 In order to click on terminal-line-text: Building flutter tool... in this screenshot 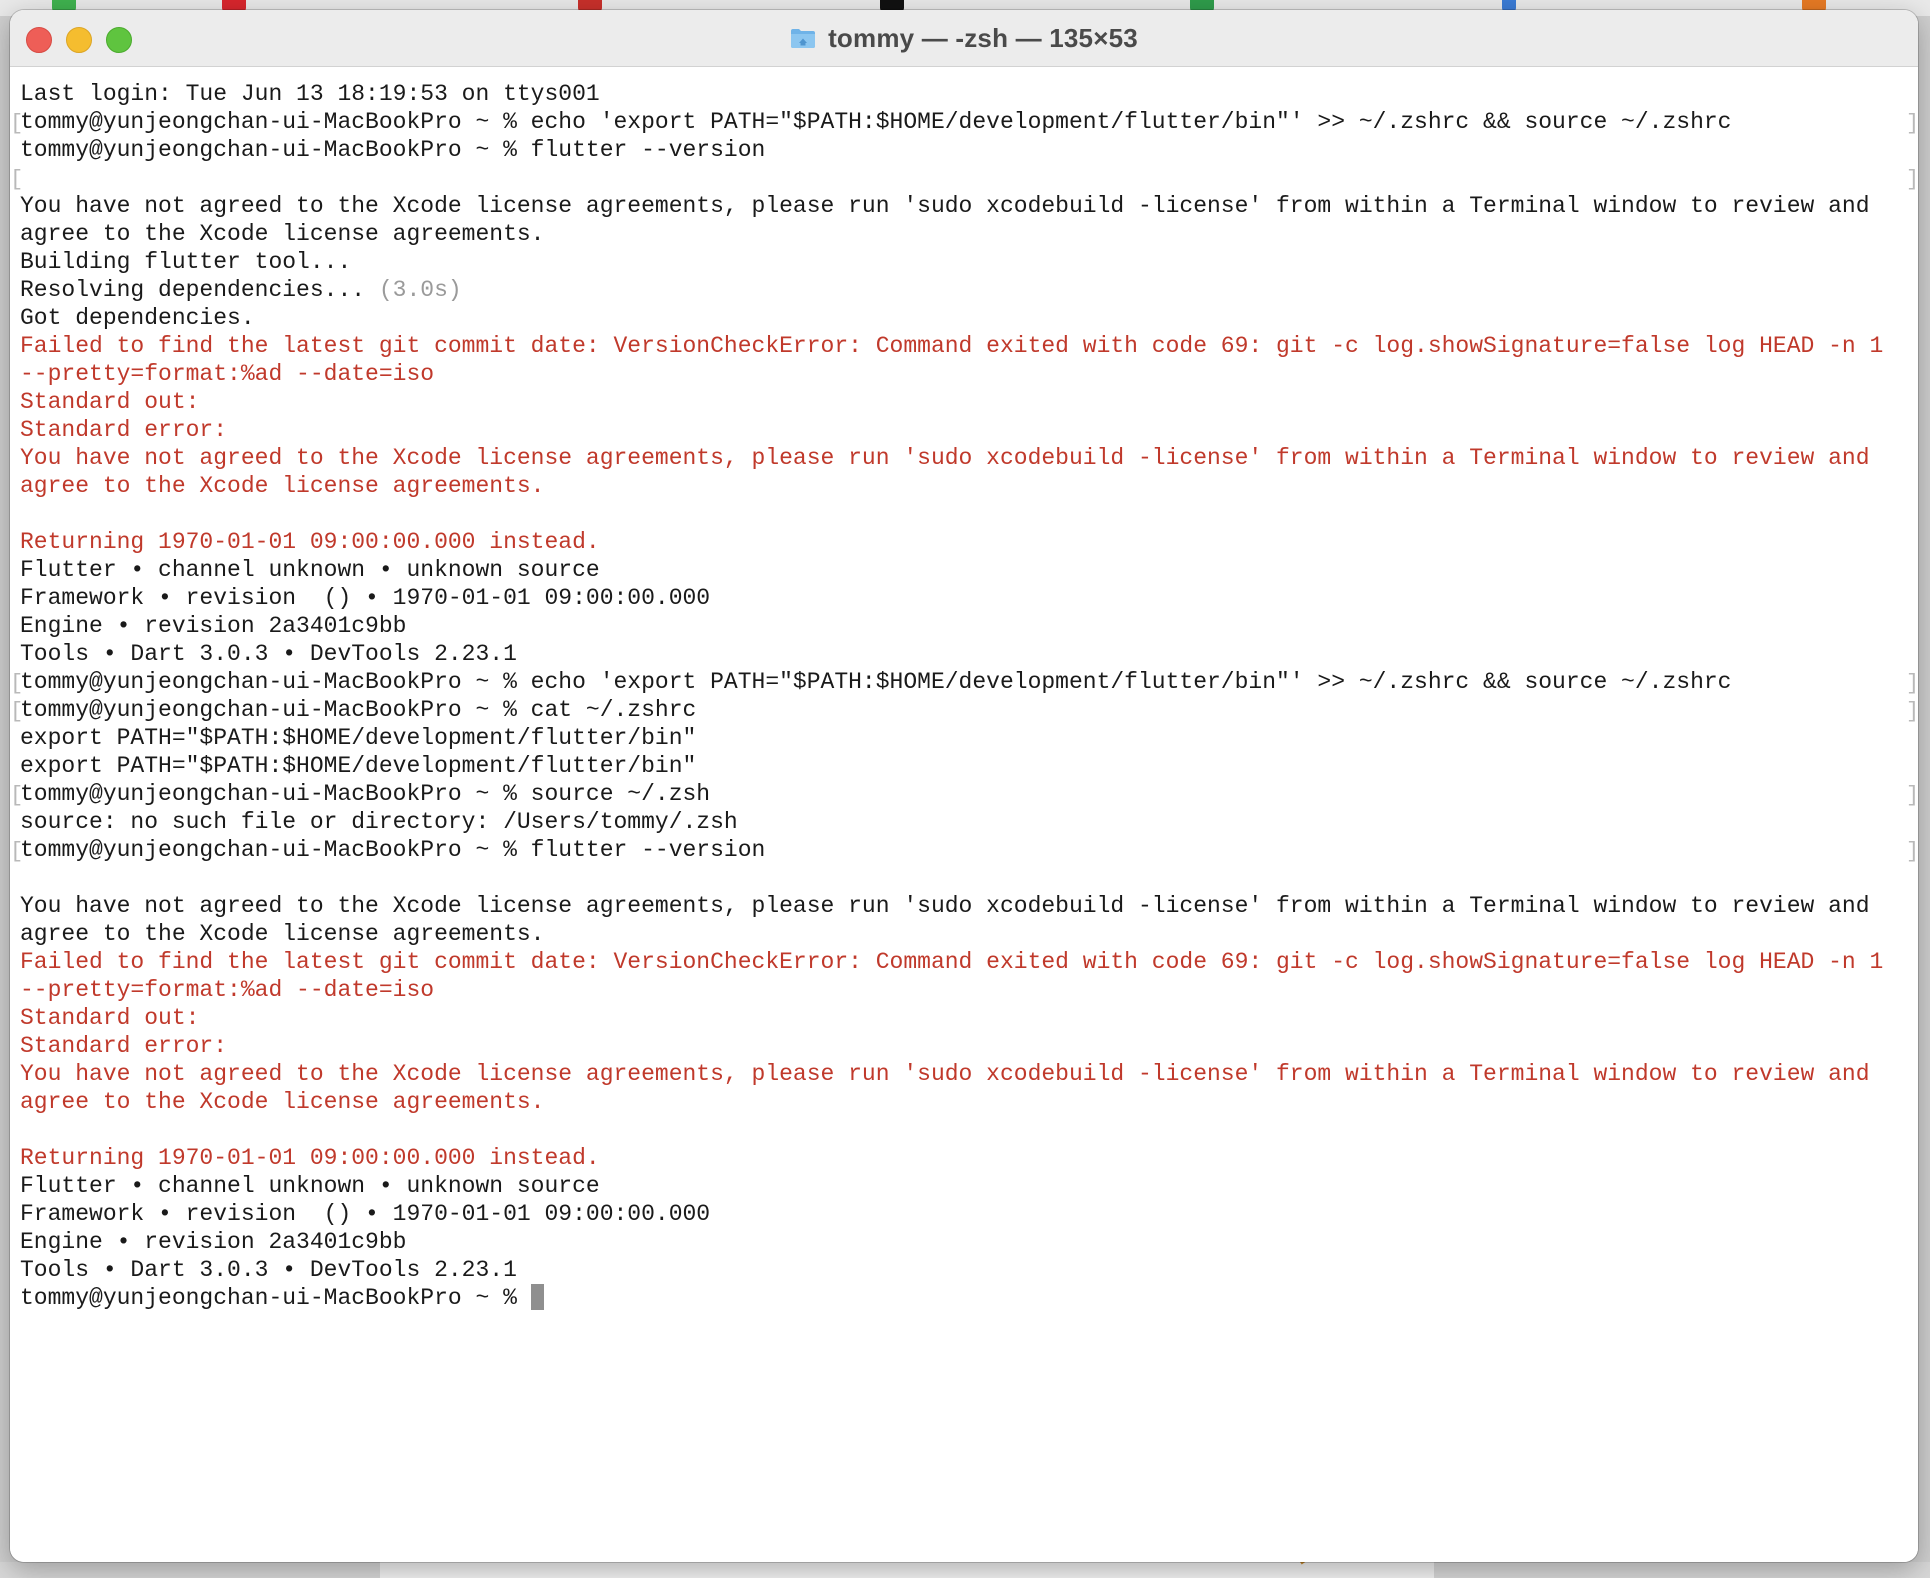, I will do `click(186, 262)`.